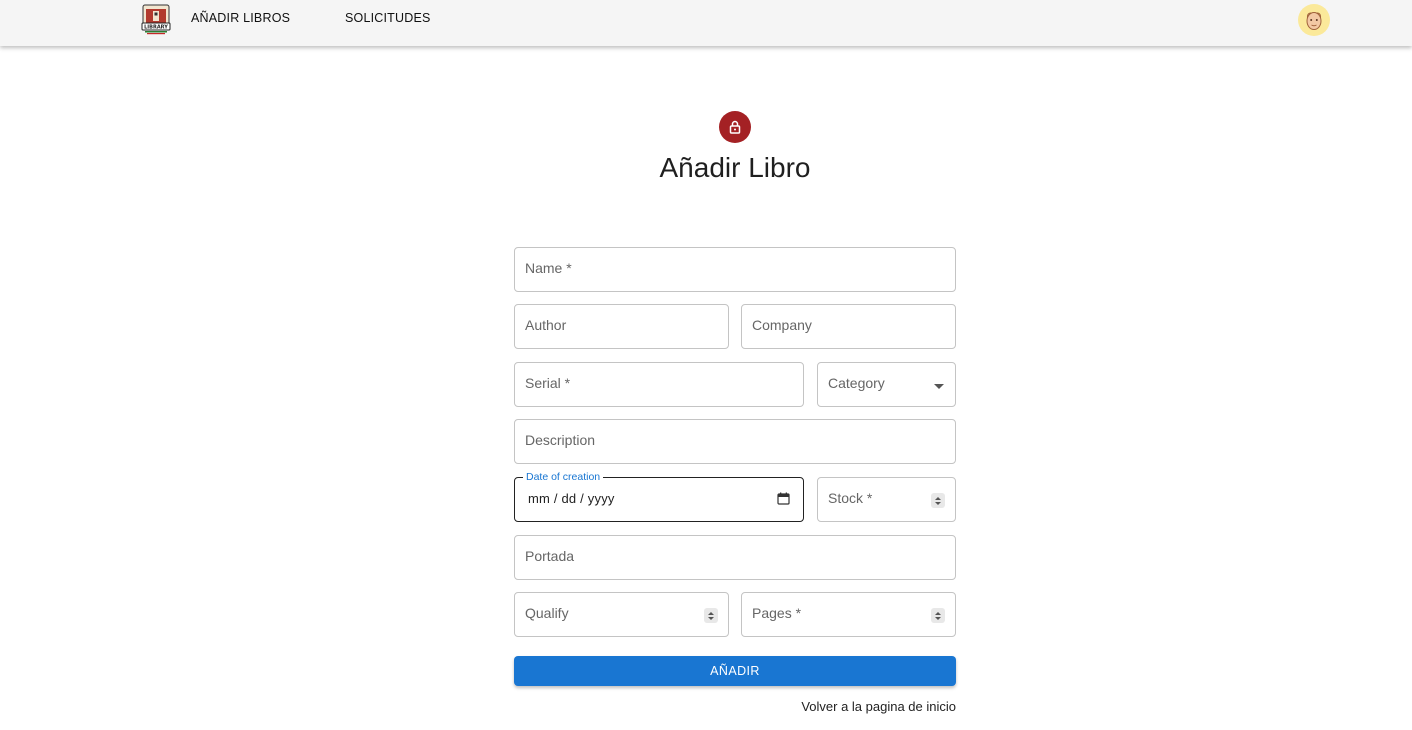 The image size is (1412, 730). What do you see at coordinates (735, 167) in the screenshot?
I see `page-title: Añadir Libro` at bounding box center [735, 167].